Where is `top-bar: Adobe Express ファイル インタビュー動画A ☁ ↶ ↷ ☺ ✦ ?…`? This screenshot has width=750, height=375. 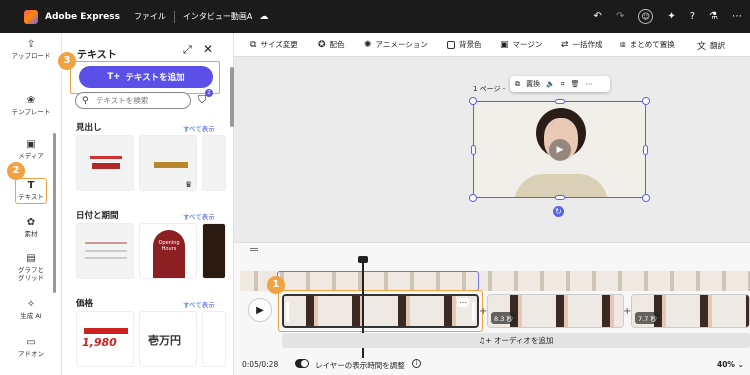 top-bar: Adobe Express ファイル インタビュー動画A ☁ ↶ ↷ ☺ ✦ ?… is located at coordinates (375, 16).